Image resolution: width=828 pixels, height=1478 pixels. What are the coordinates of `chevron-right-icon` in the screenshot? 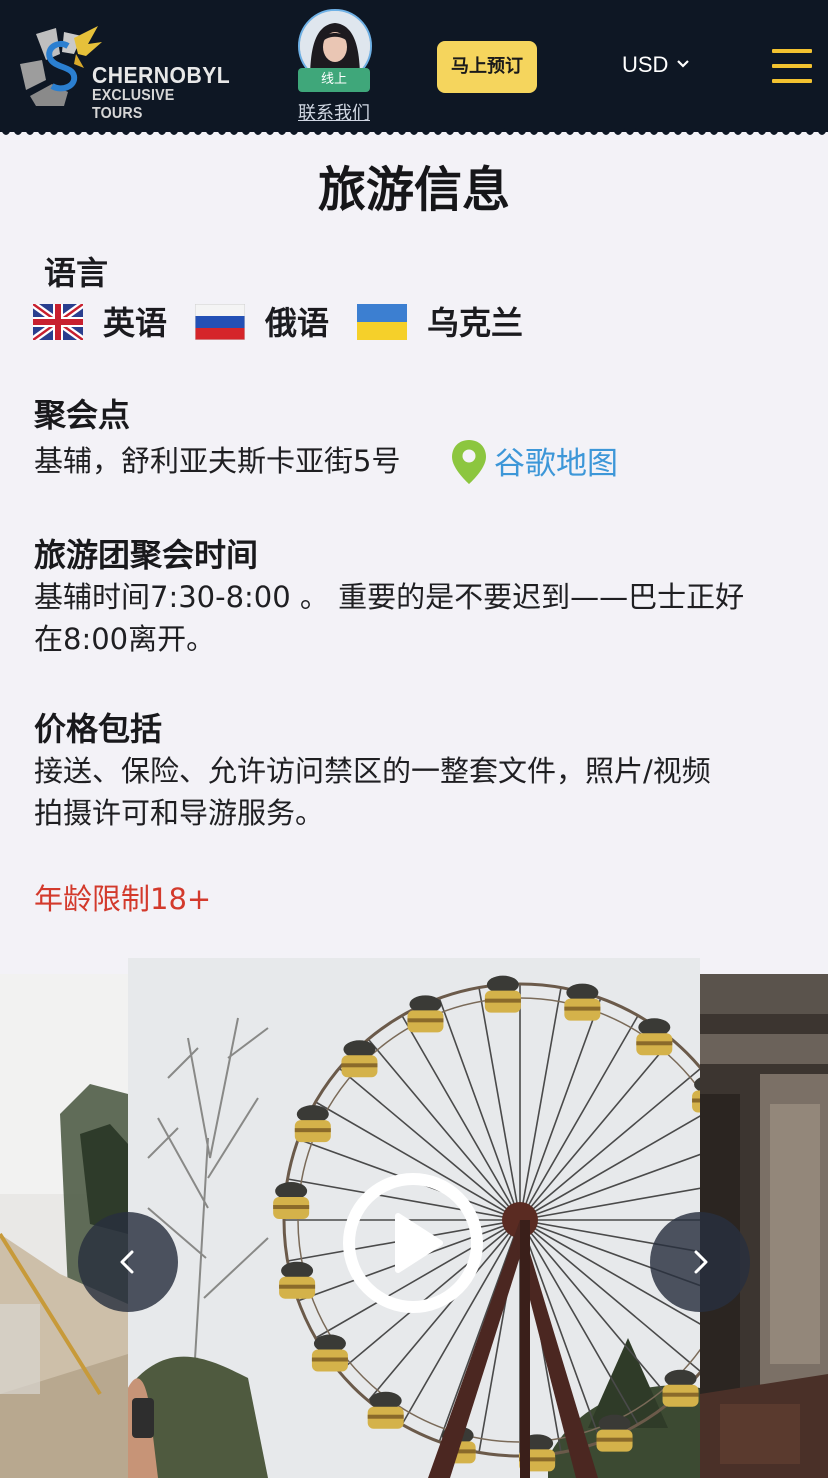 It's located at (701, 1262).